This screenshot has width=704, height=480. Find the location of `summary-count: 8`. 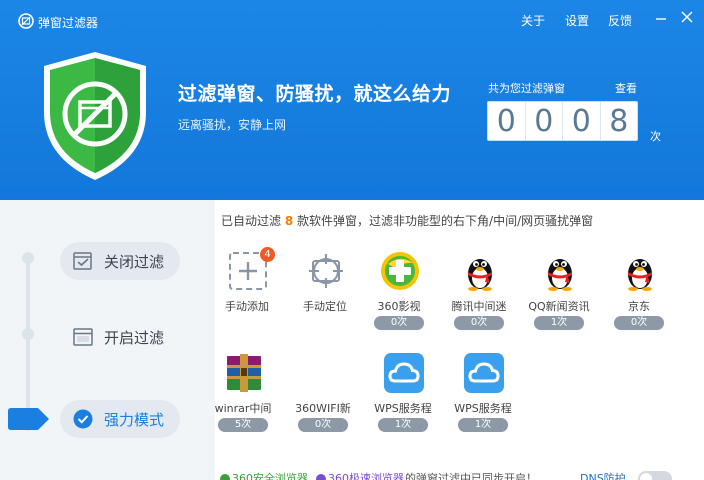

summary-count: 8 is located at coordinates (289, 221).